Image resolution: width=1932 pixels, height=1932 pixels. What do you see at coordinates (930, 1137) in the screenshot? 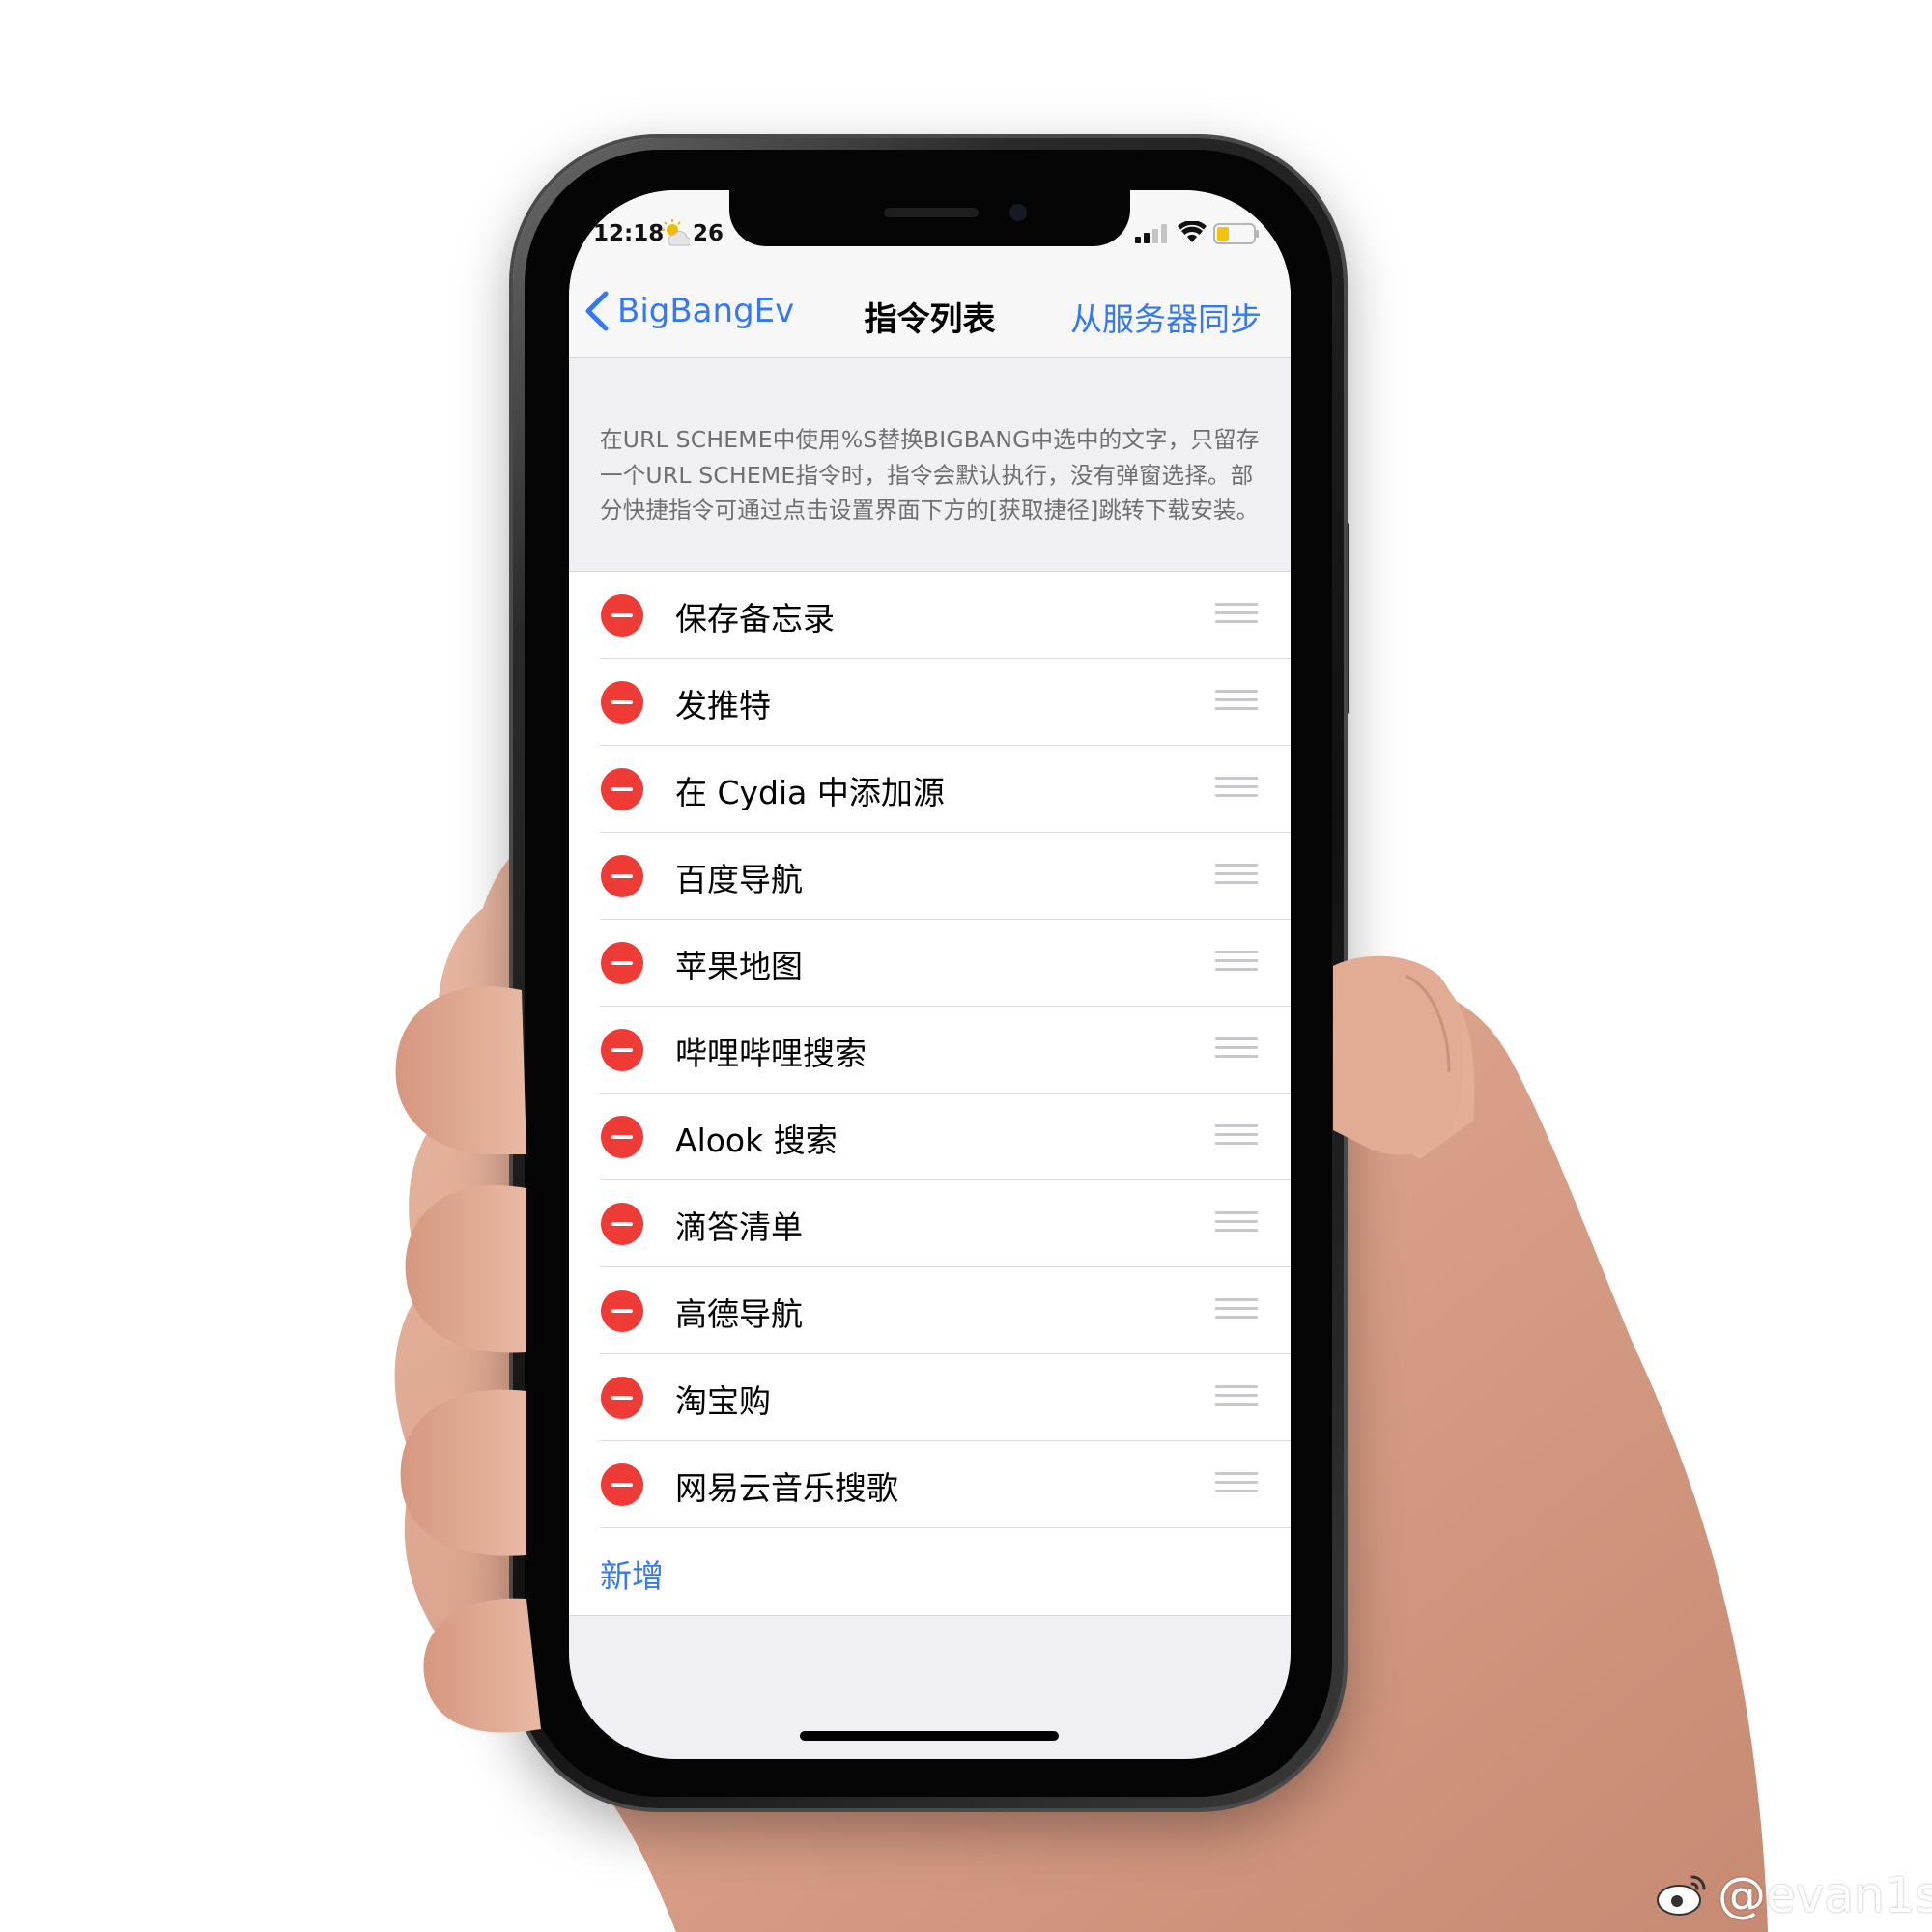
I see `list-item: Alook 搜索` at bounding box center [930, 1137].